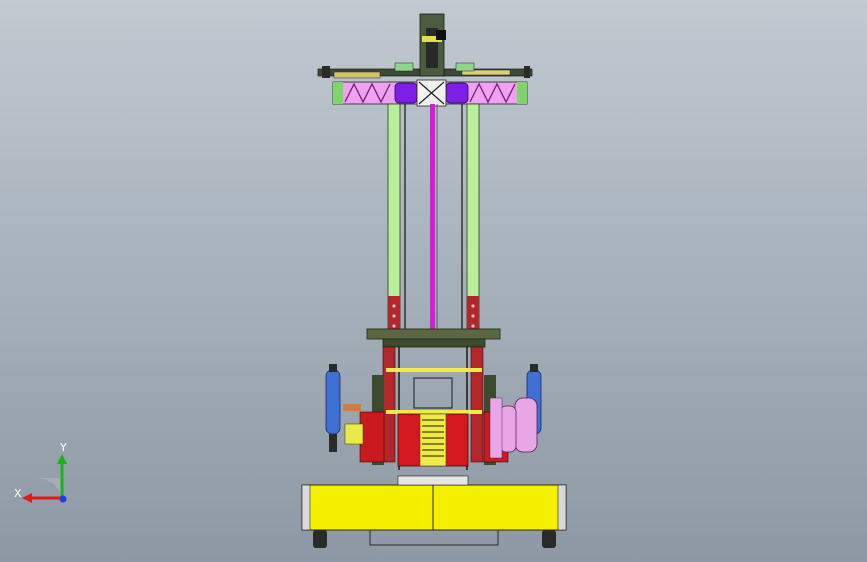 Image resolution: width=867 pixels, height=562 pixels. Describe the element at coordinates (44, 475) in the screenshot. I see `axis-triad: Y X` at that location.